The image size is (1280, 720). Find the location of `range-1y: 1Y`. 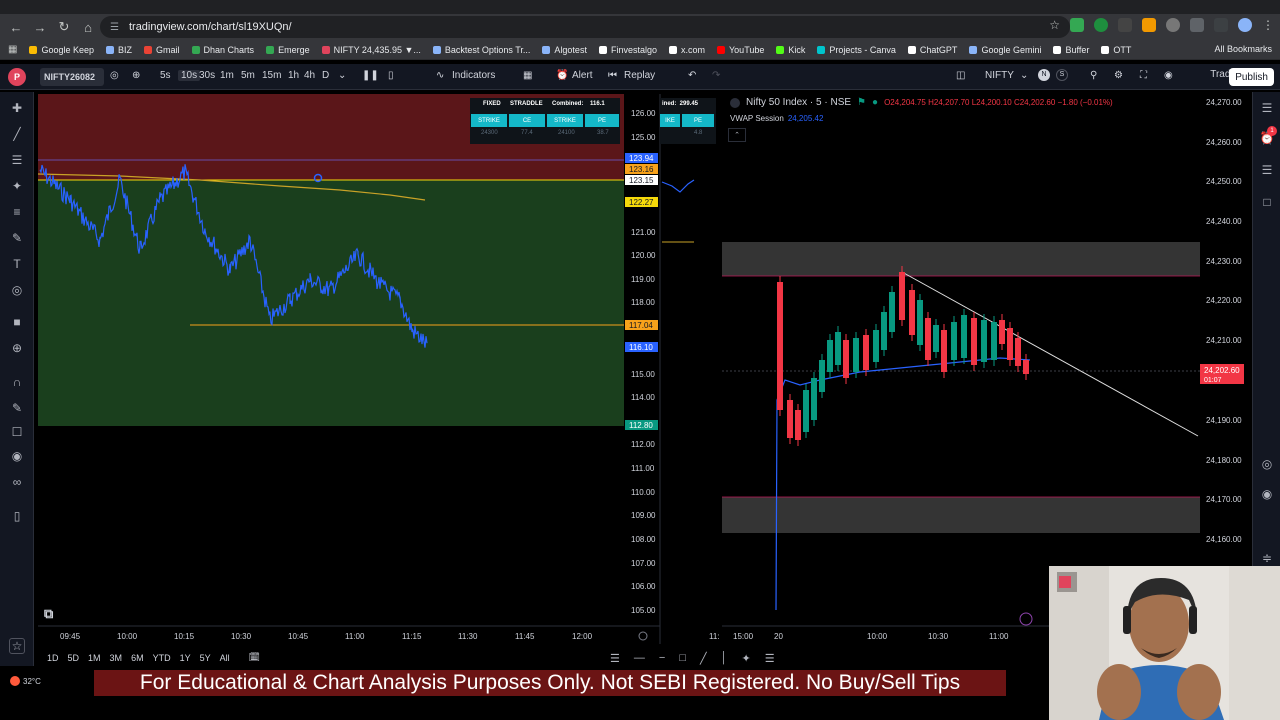

range-1y: 1Y is located at coordinates (185, 658).